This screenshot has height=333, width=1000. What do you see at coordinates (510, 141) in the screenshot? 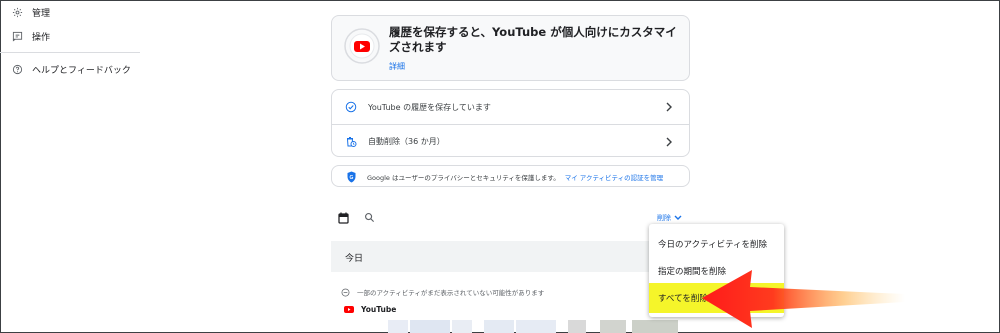
I see `auto-delete-row: 自動削除（36 か月）` at bounding box center [510, 141].